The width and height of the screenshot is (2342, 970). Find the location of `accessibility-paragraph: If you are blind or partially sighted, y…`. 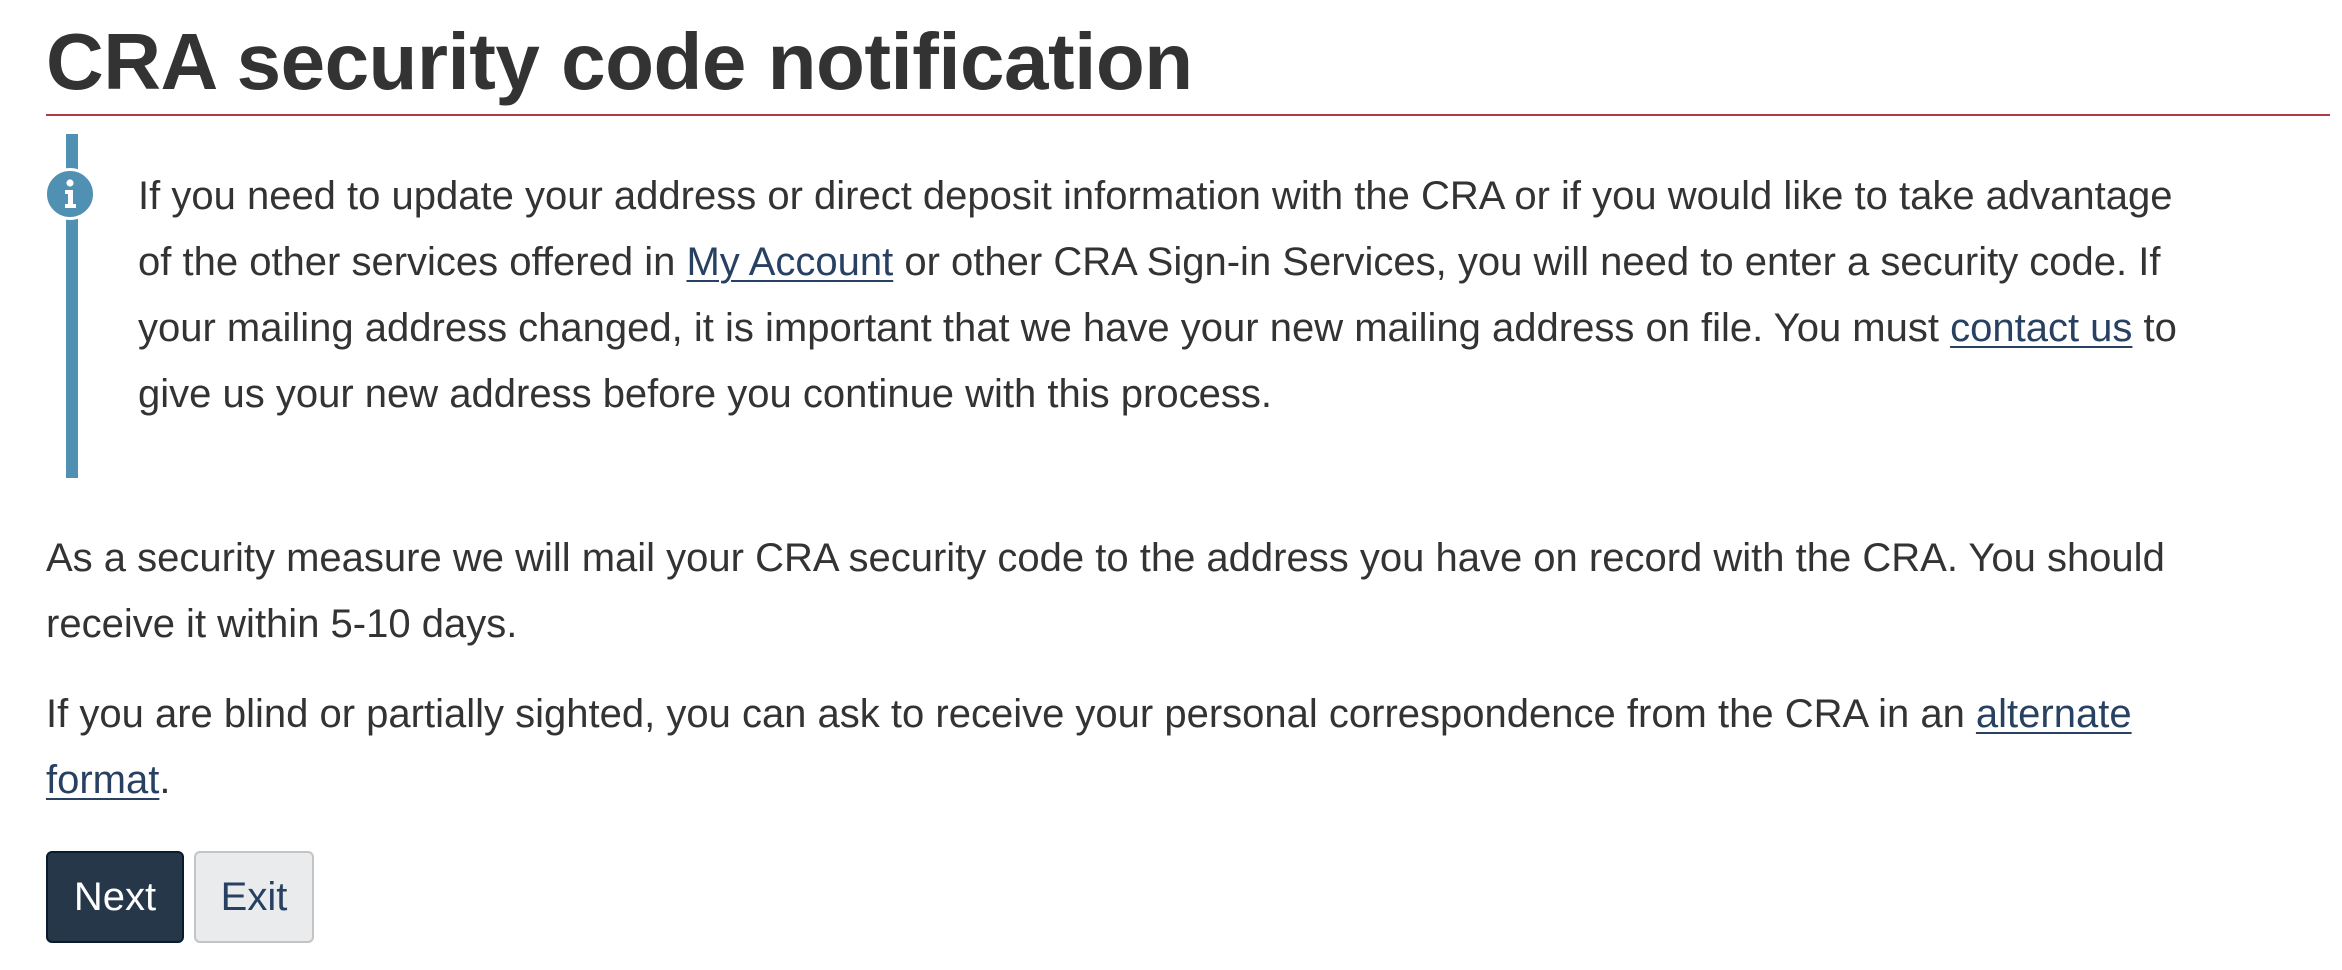

accessibility-paragraph: If you are blind or partially sighted, y… is located at coordinates (1089, 747).